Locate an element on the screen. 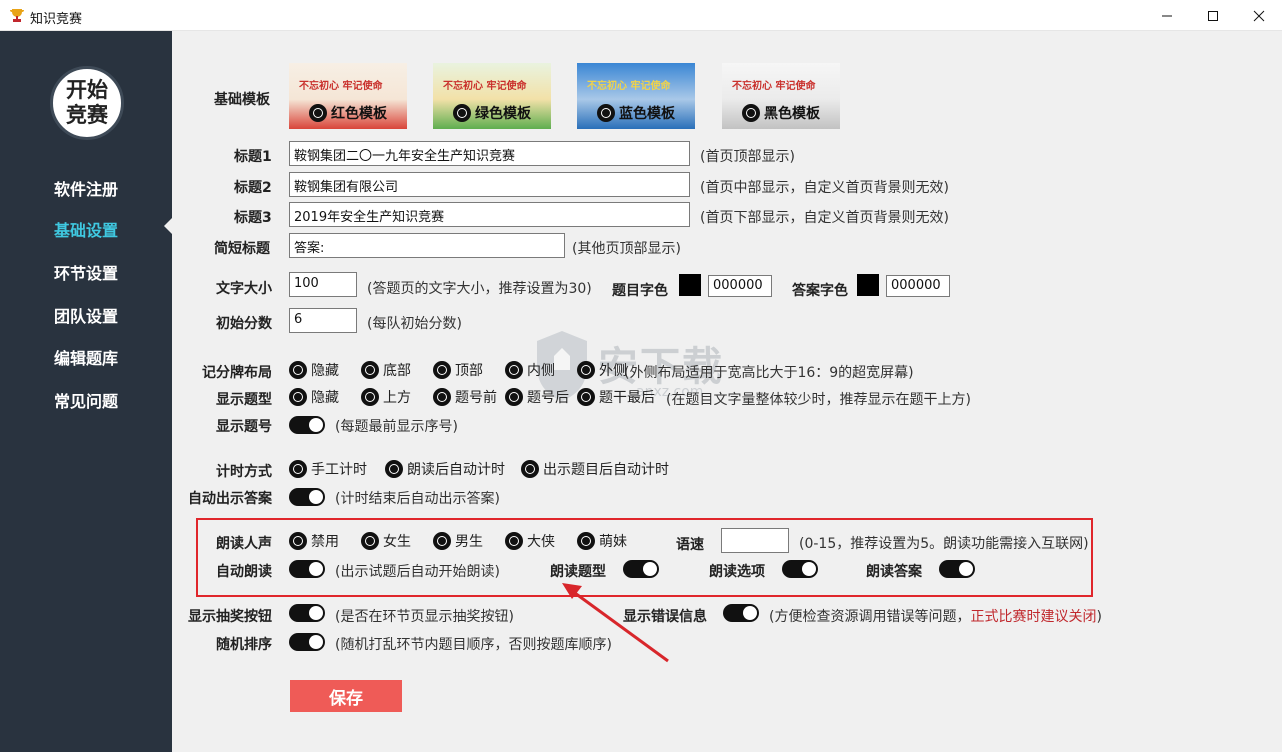 This screenshot has height=752, width=1282. voice-option-male: 男生 is located at coordinates (458, 541).